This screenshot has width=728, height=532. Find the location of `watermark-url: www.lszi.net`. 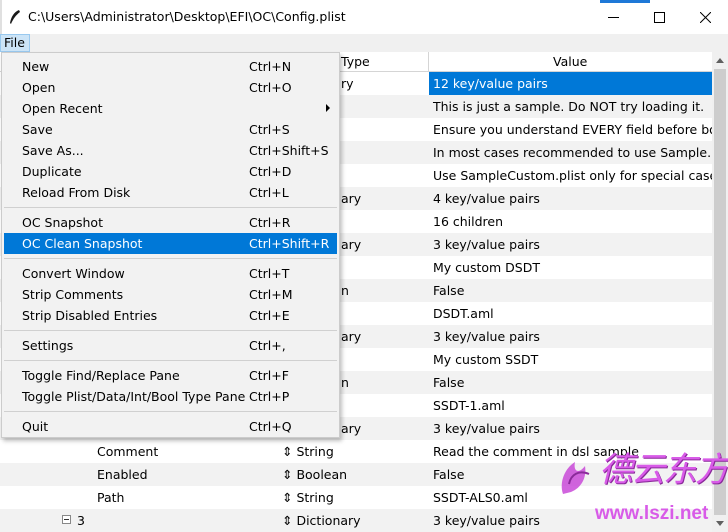

watermark-url: www.lszi.net is located at coordinates (652, 513).